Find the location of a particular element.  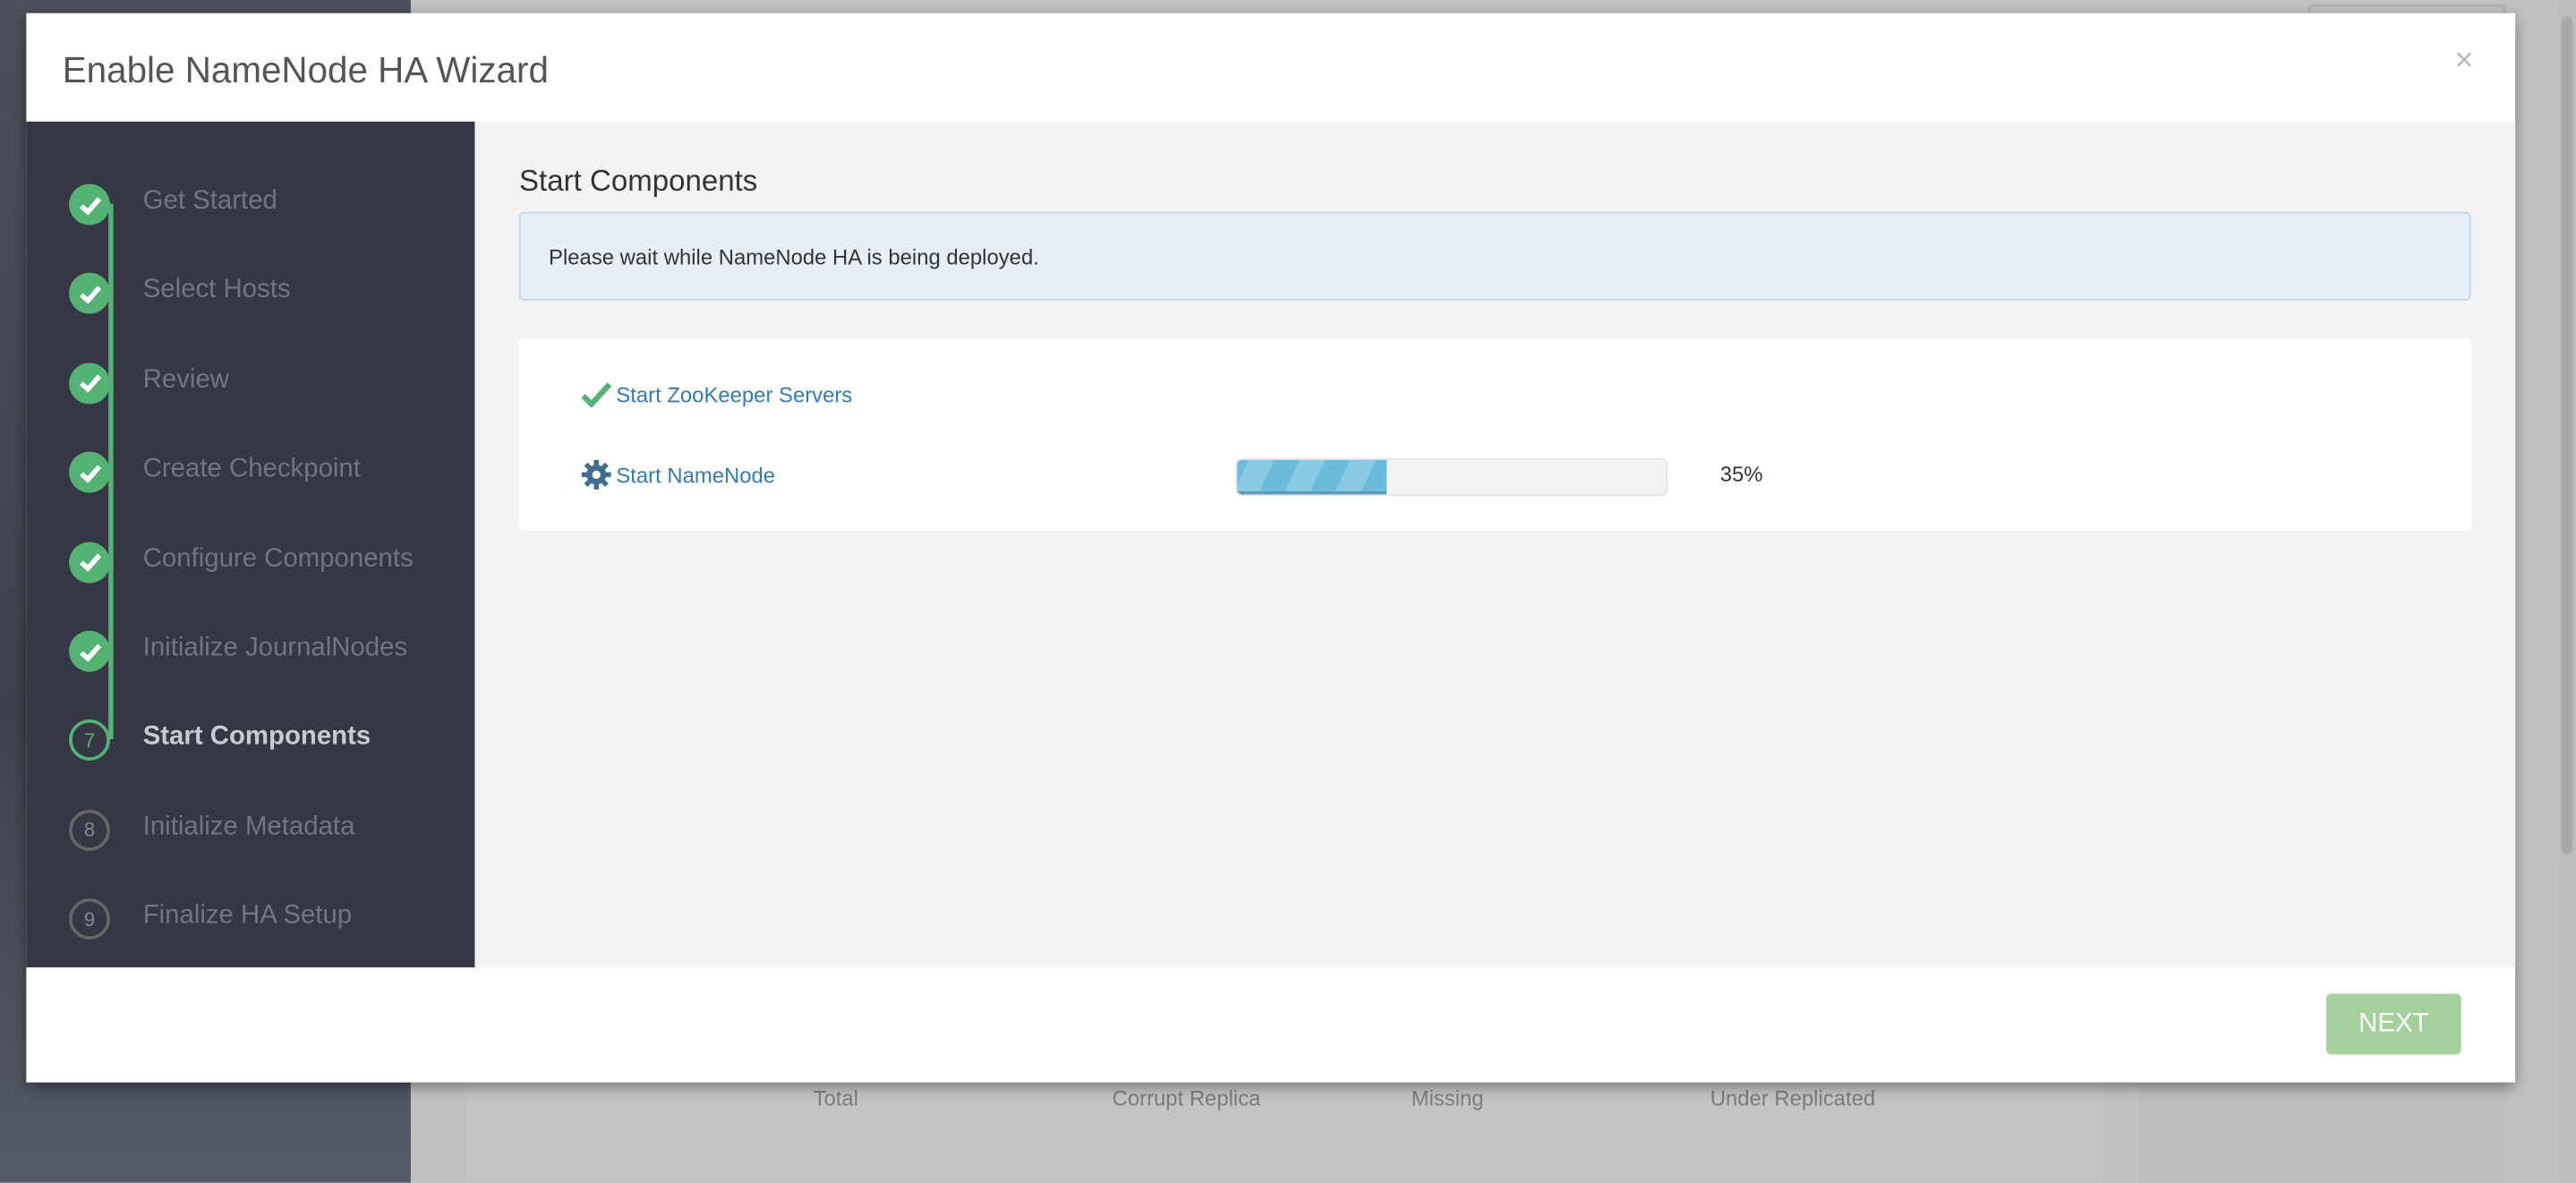

step-number: 8 is located at coordinates (89, 830).